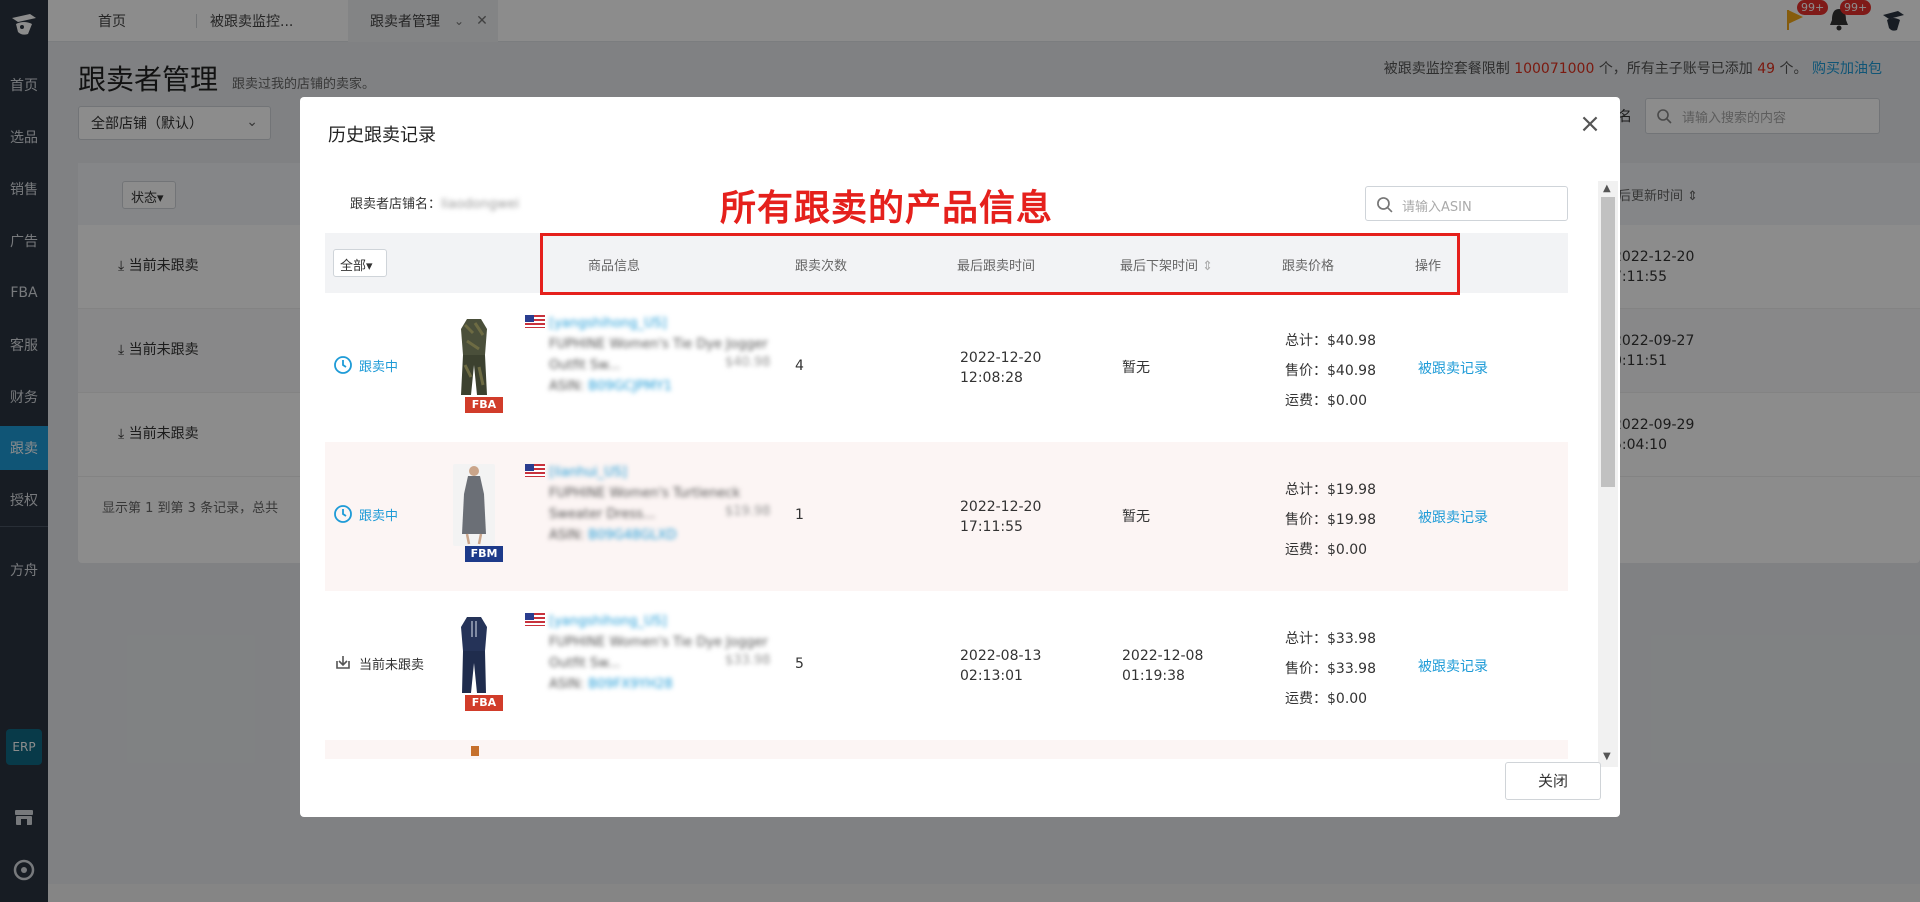 The height and width of the screenshot is (902, 1920). I want to click on follow-price: 总计：$40.98 售价：$40.98 运费：$0.00, so click(1330, 371).